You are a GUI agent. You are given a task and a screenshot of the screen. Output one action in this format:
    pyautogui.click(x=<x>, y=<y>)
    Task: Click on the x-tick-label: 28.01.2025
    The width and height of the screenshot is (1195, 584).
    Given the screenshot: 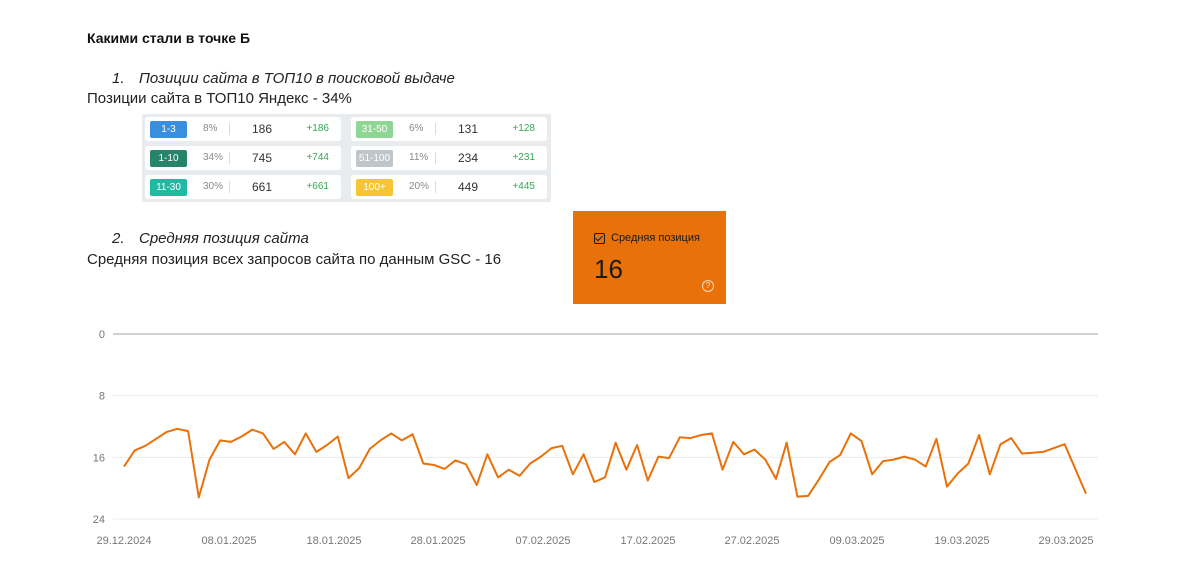 What is the action you would take?
    pyautogui.click(x=437, y=541)
    